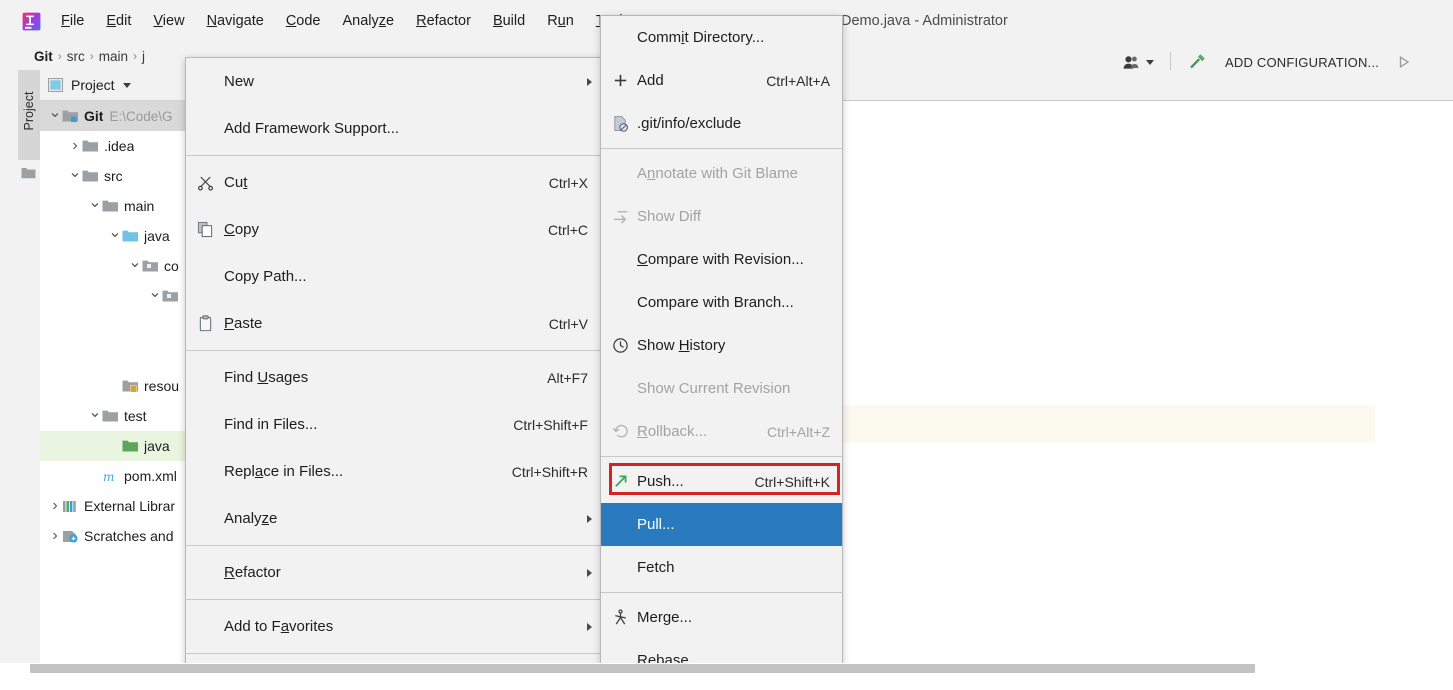 The image size is (1453, 690). What do you see at coordinates (1131, 62) in the screenshot?
I see `user-avatar-icon` at bounding box center [1131, 62].